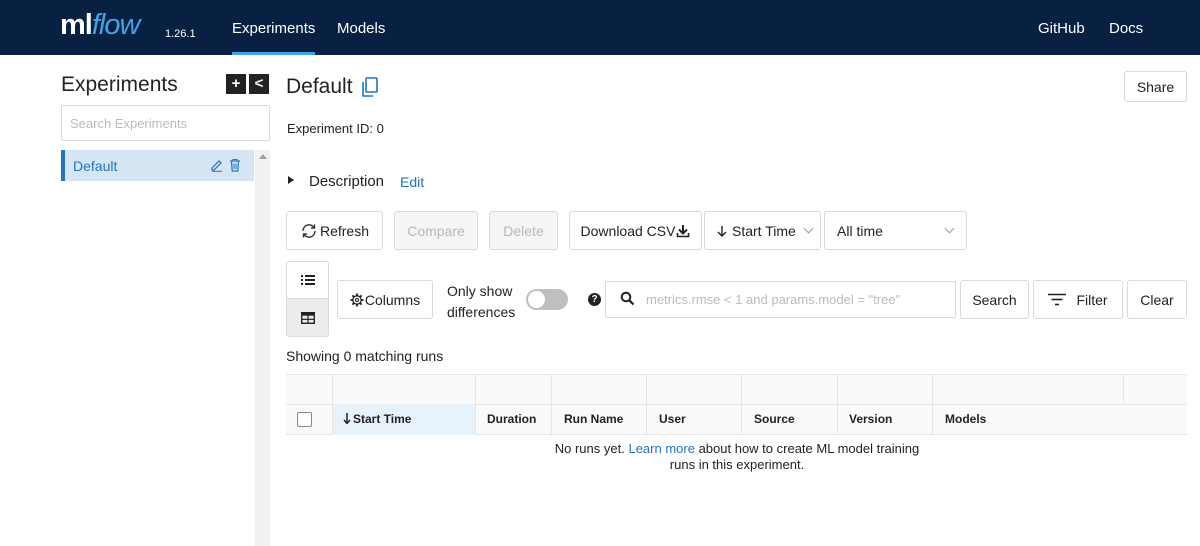 This screenshot has width=1200, height=546. I want to click on column-header-label: Start Time, so click(382, 419).